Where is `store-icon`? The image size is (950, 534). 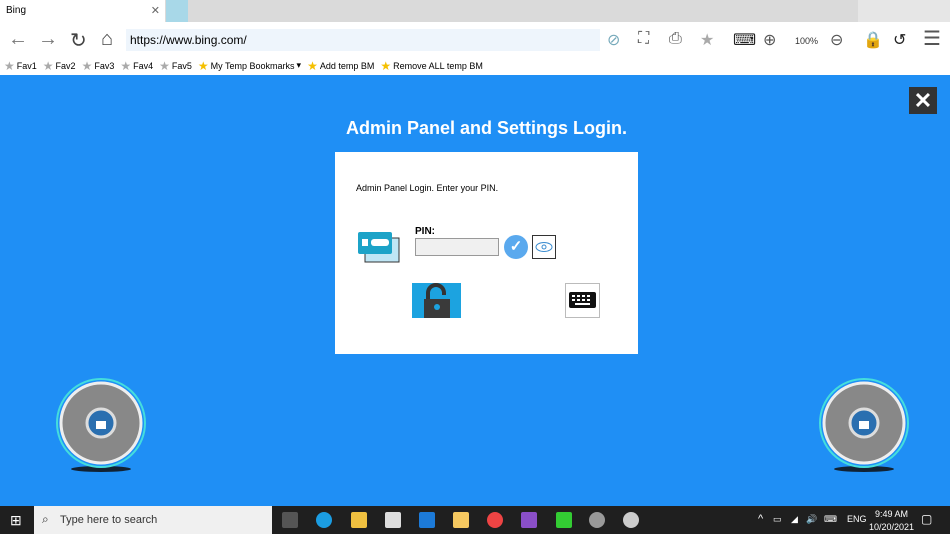 store-icon is located at coordinates (393, 520).